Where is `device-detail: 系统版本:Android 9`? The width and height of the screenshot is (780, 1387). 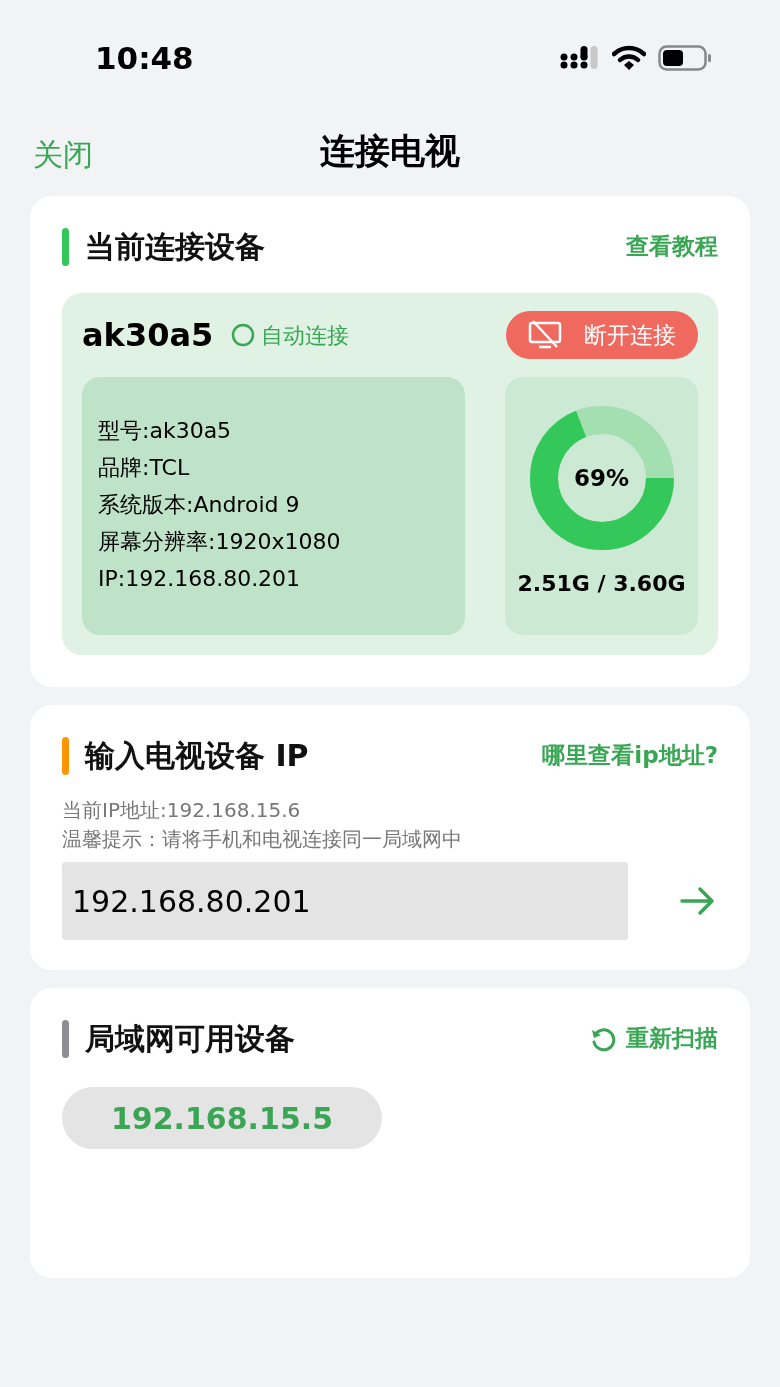 device-detail: 系统版本:Android 9 is located at coordinates (199, 505).